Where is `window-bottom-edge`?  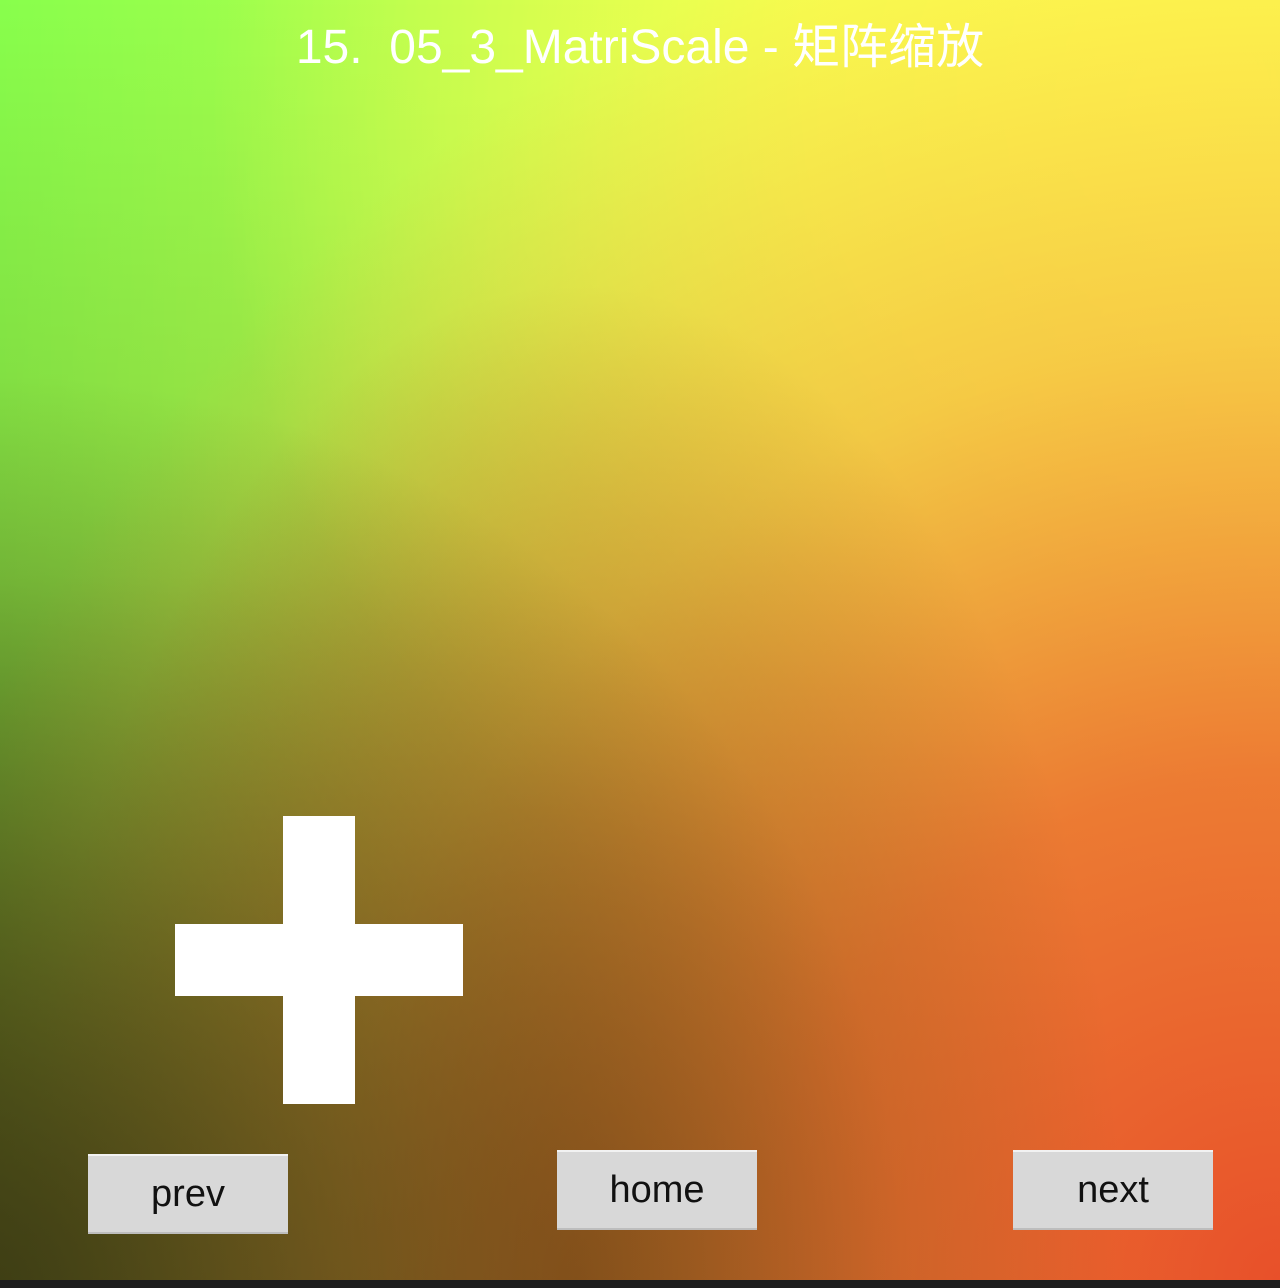 window-bottom-edge is located at coordinates (640, 1284).